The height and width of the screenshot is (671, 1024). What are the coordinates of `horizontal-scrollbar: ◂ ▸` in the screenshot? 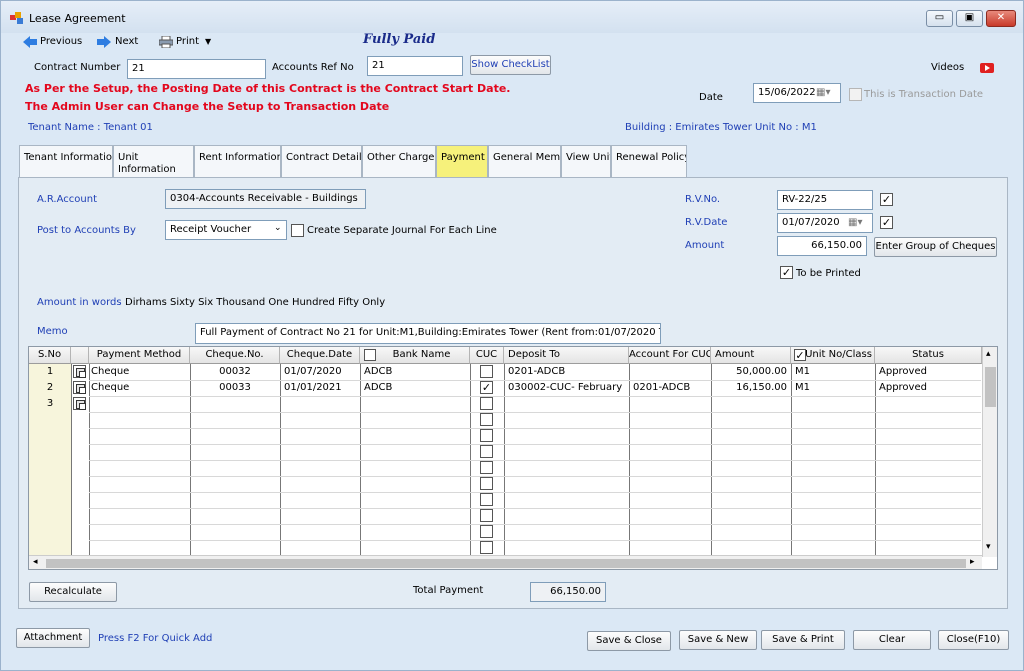 It's located at (505, 562).